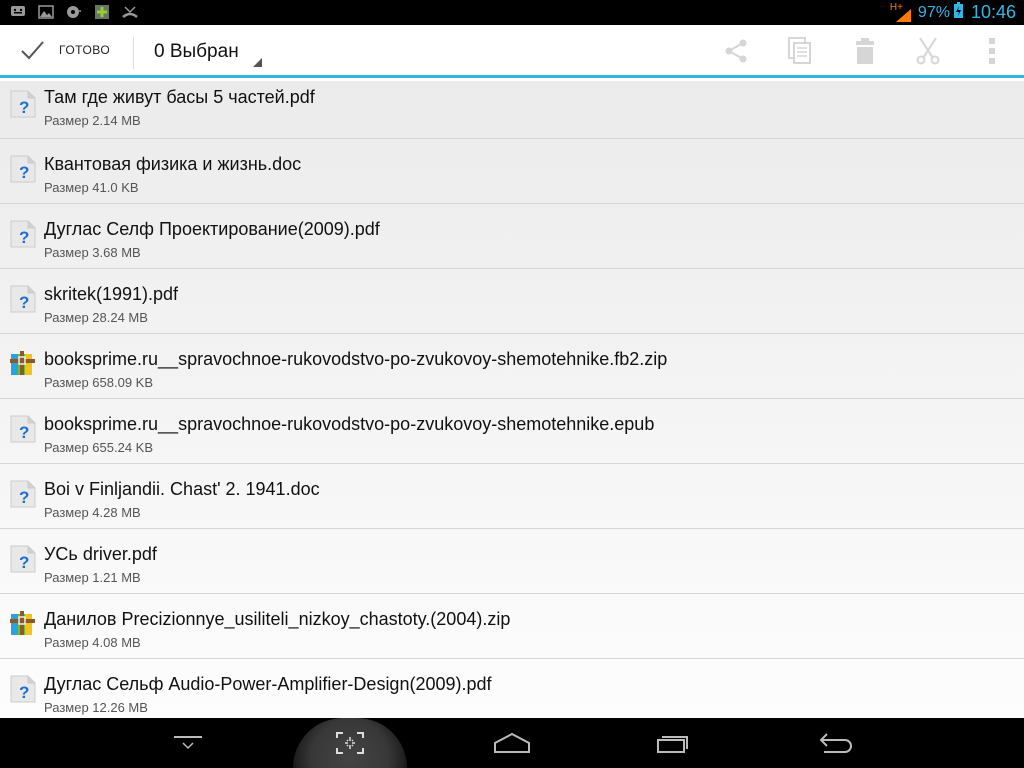 The image size is (1024, 768). Describe the element at coordinates (100, 554) in the screenshot. I see `file-name: УСь driver.pdf` at that location.